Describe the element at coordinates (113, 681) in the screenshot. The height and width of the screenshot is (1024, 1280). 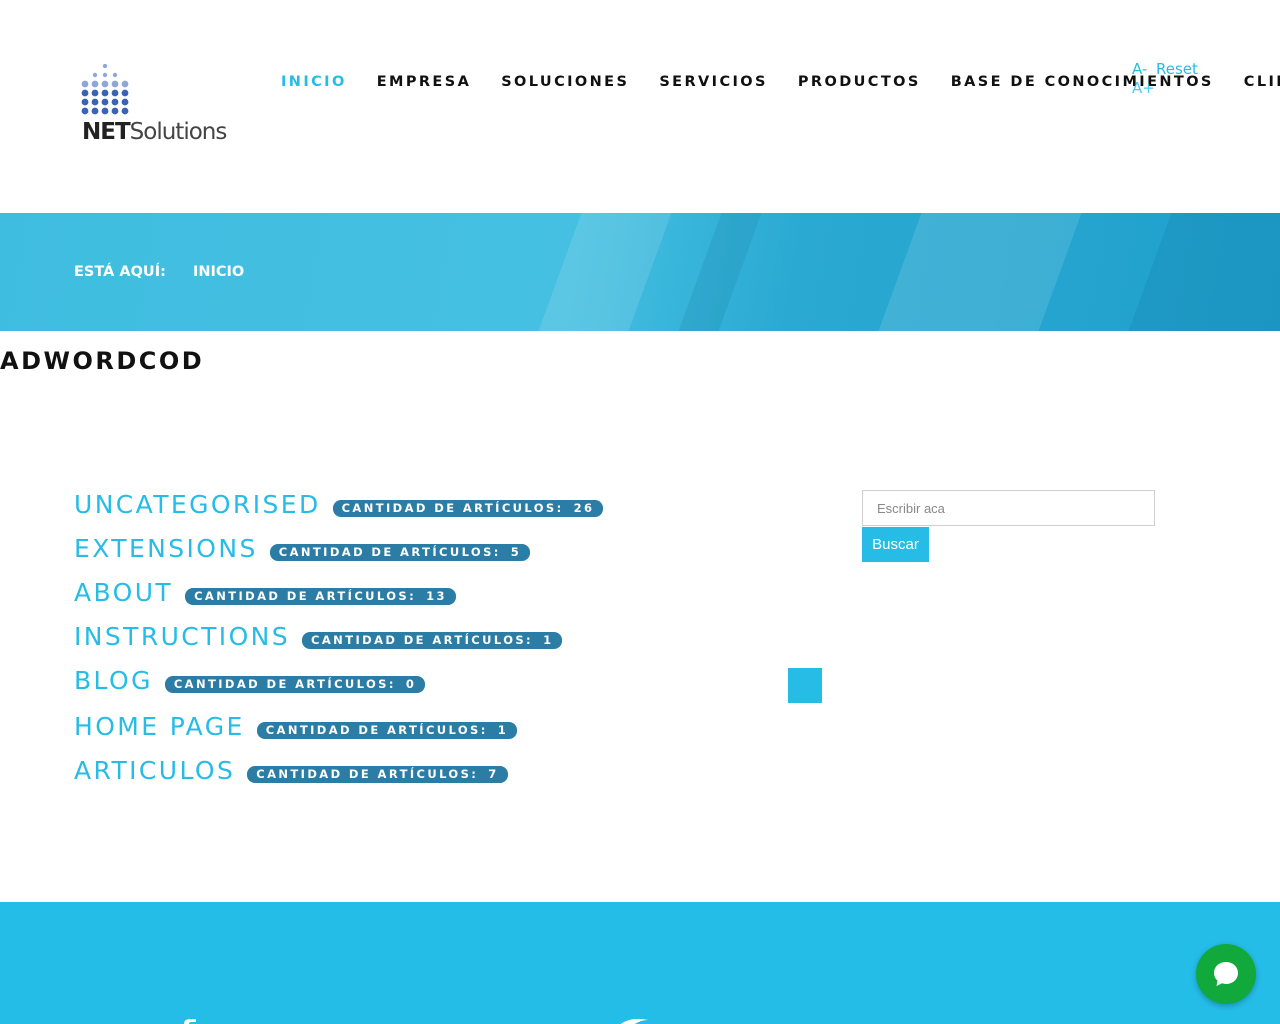
I see `category-link: BLOG` at that location.